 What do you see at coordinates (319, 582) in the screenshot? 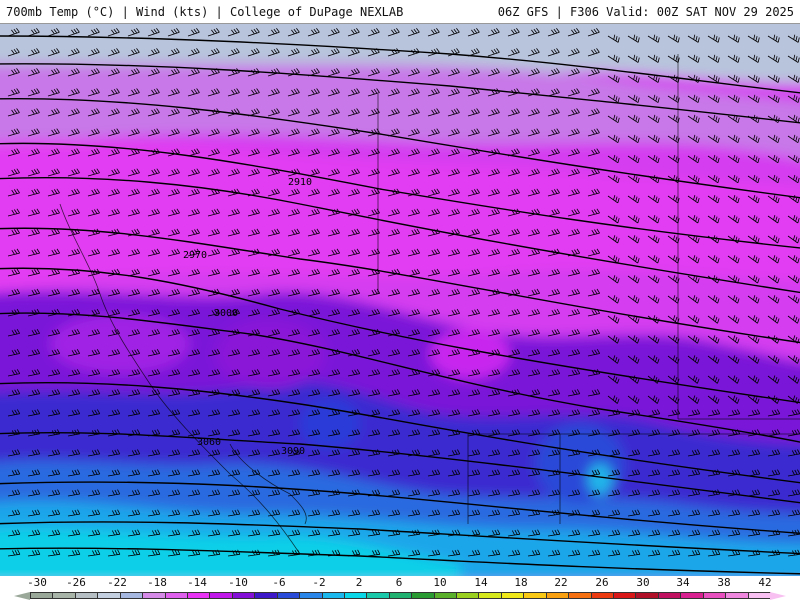
I see `colorbar-tick-label: -2` at bounding box center [319, 582].